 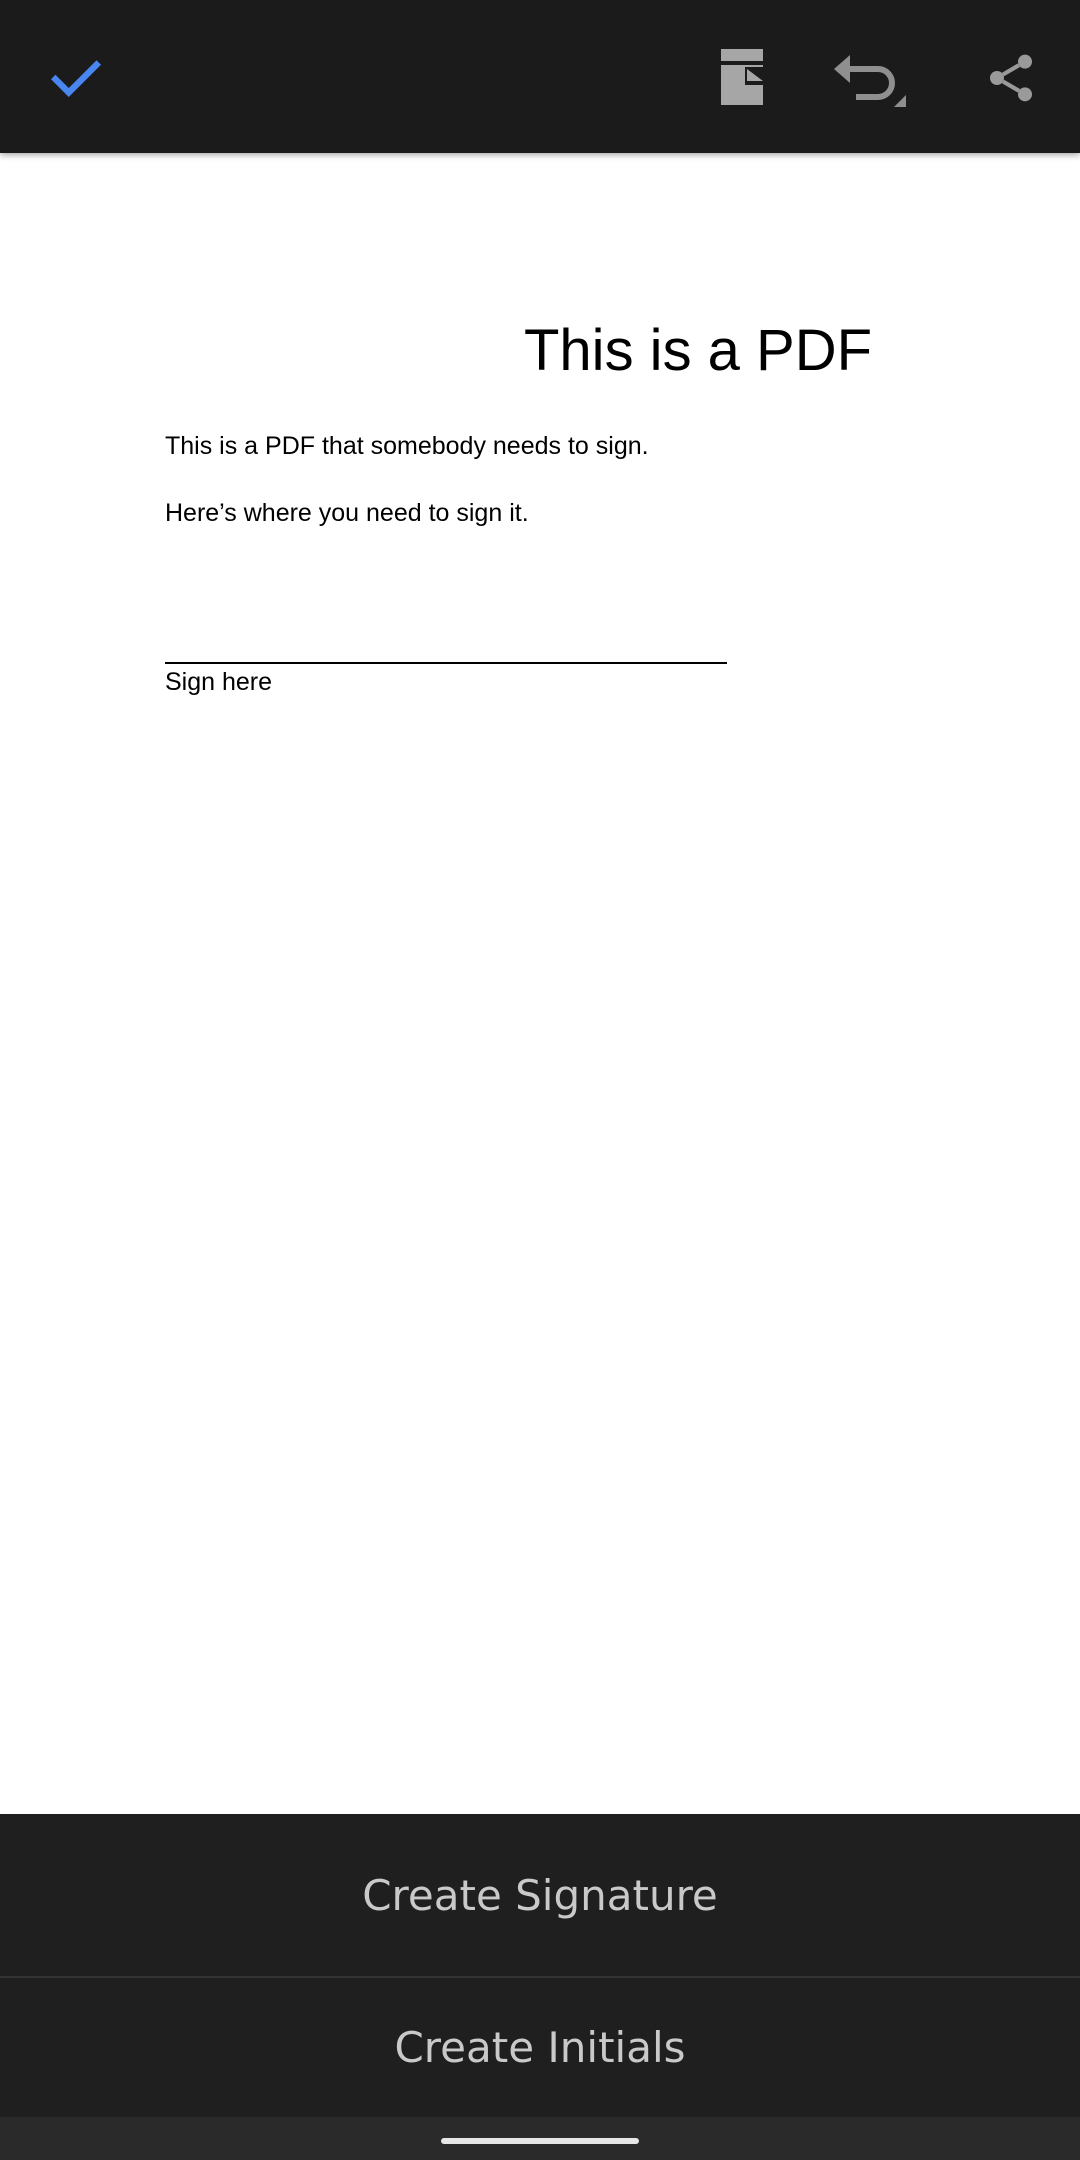 What do you see at coordinates (540, 76) in the screenshot?
I see `top-toolbar` at bounding box center [540, 76].